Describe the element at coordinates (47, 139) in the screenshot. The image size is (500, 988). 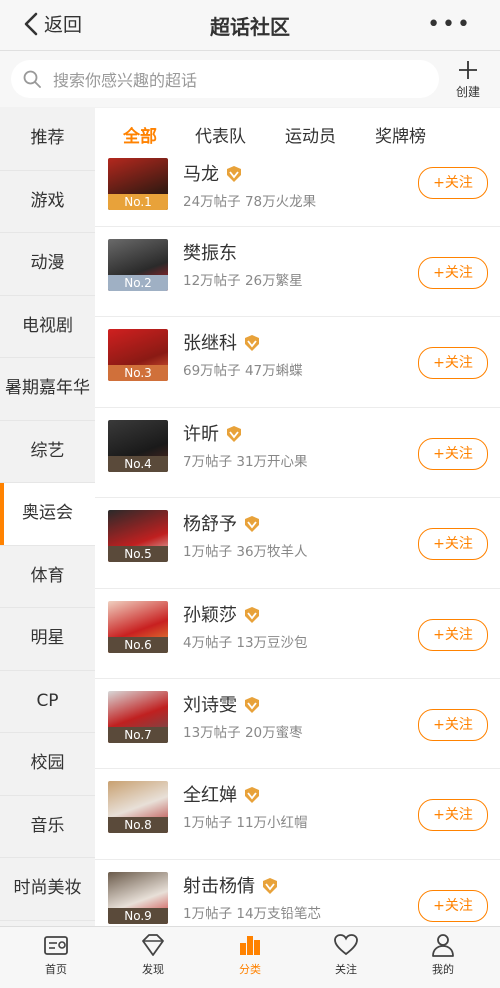
I see `sidebar-item-recommend: 推荐` at that location.